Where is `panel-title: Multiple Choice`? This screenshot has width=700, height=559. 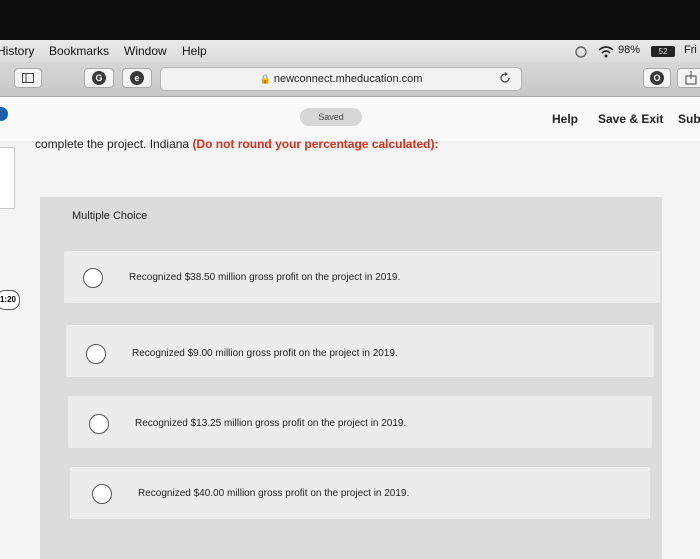
panel-title: Multiple Choice is located at coordinates (110, 216).